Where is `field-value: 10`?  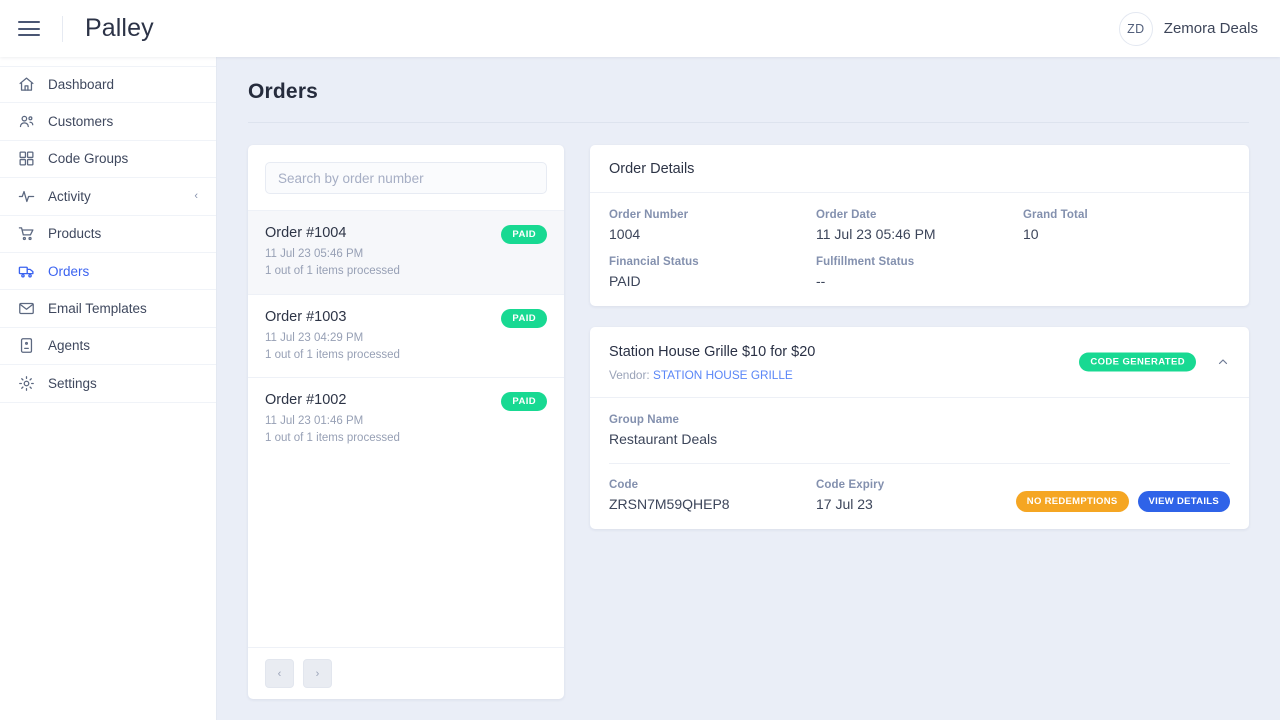 field-value: 10 is located at coordinates (1031, 234).